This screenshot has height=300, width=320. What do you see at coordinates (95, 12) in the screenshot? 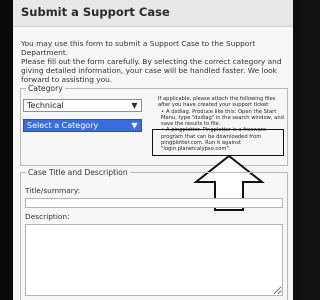
I see `page-title: Submit a Support Case` at bounding box center [95, 12].